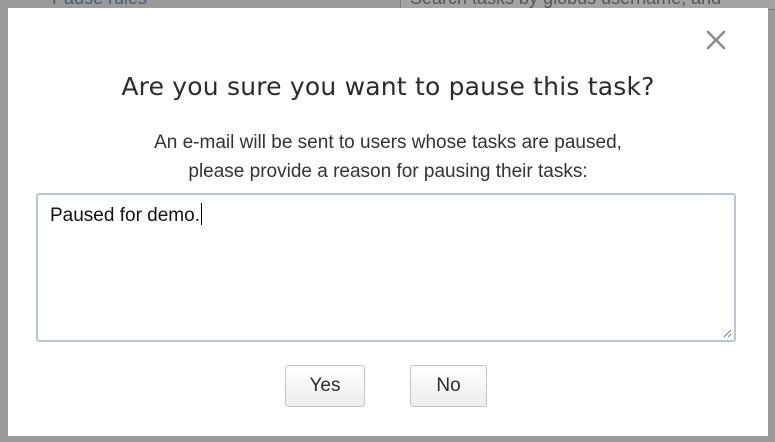 The image size is (775, 442). I want to click on pause-reason-value: Paused for demo., so click(125, 215).